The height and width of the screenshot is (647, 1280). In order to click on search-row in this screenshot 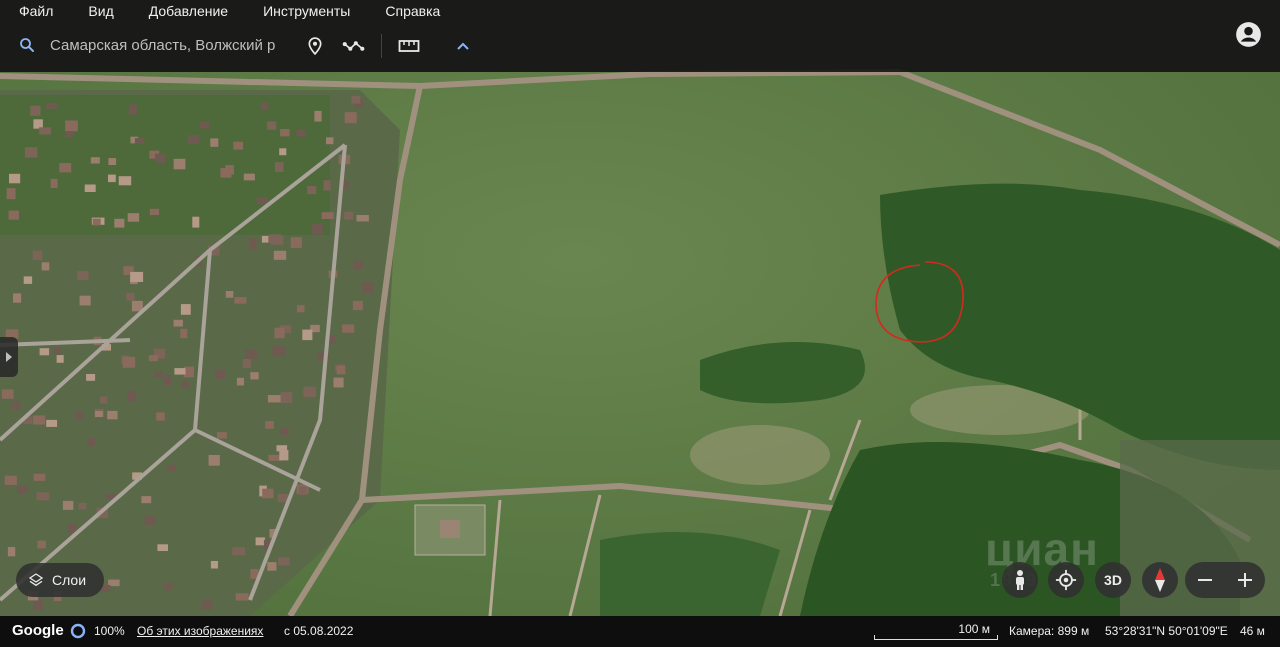, I will do `click(245, 45)`.